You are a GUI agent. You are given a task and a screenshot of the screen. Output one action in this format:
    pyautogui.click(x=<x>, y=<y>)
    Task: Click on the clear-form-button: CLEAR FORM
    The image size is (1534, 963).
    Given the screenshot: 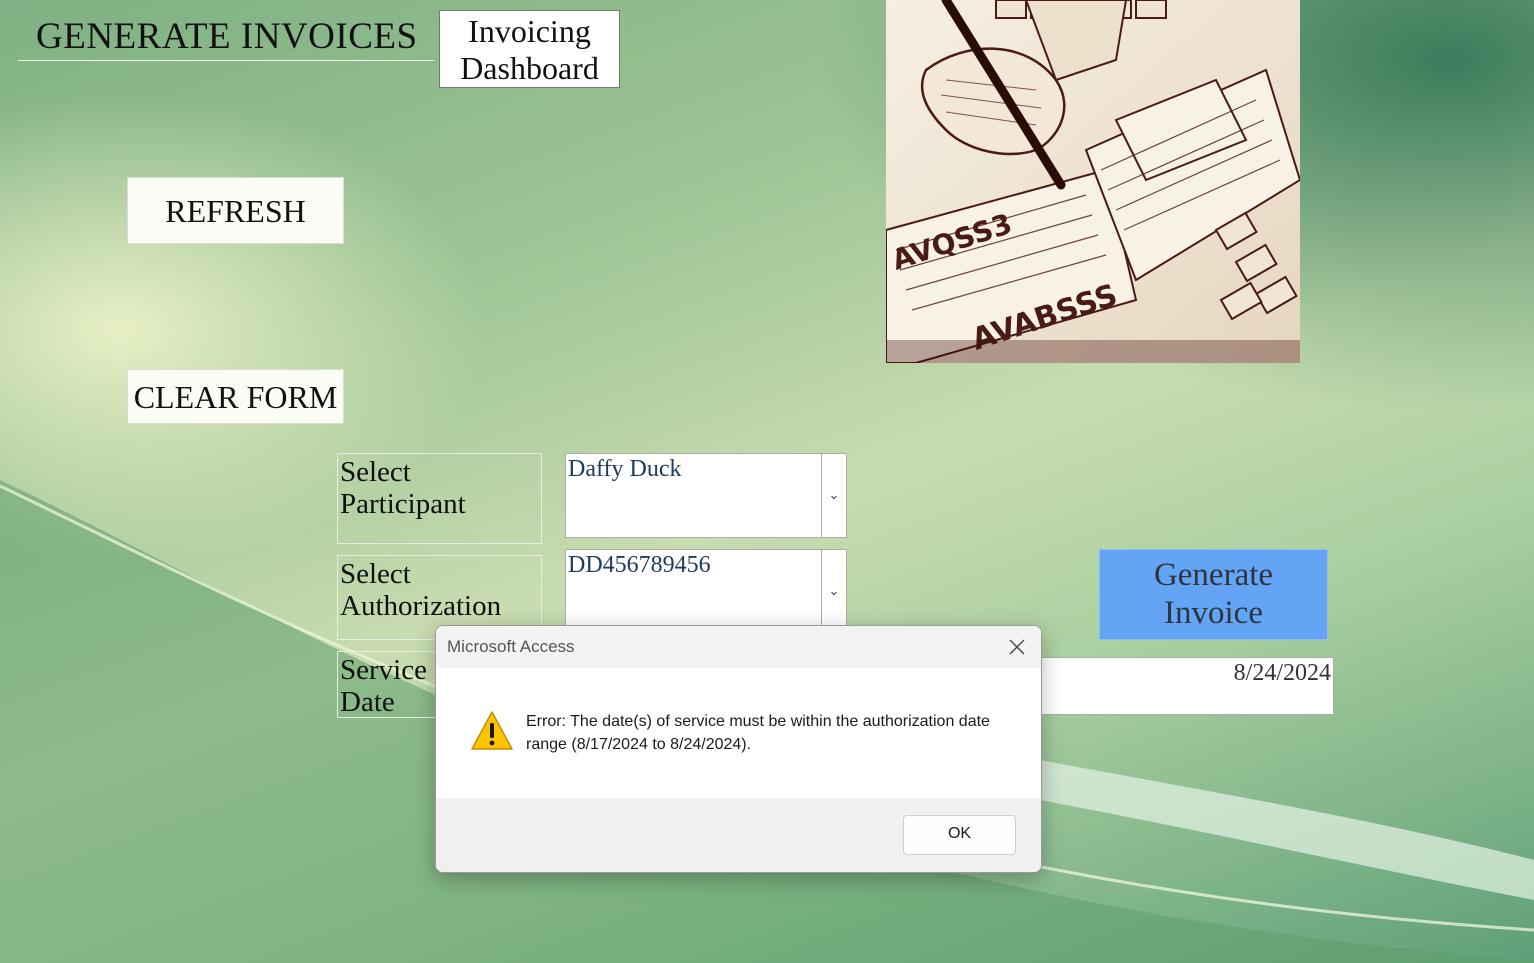 What is the action you would take?
    pyautogui.click(x=235, y=396)
    